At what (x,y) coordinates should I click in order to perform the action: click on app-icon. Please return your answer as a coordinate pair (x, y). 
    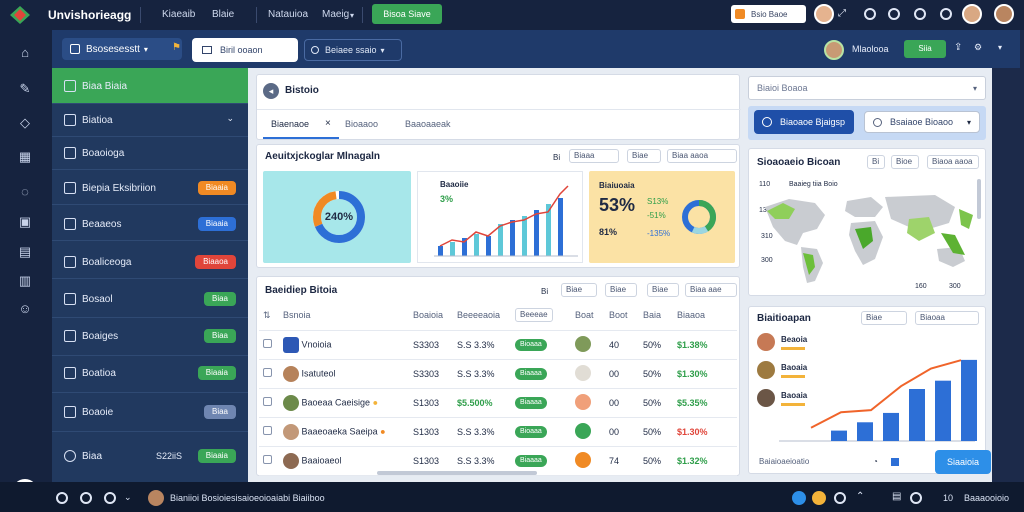
    Looking at the image, I should click on (86, 498).